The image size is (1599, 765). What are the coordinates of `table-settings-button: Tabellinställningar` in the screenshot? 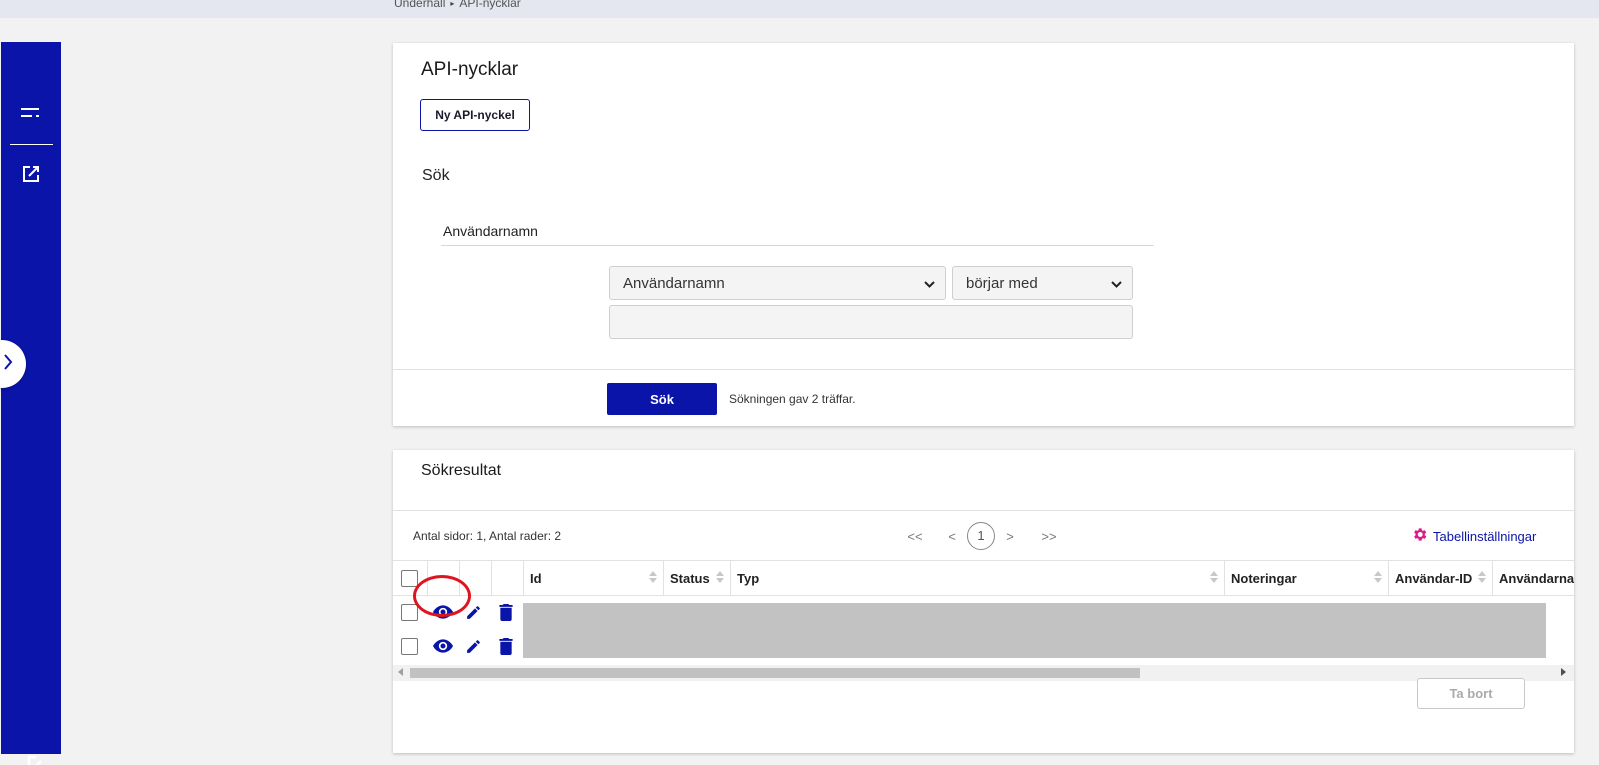 It's located at (1473, 536).